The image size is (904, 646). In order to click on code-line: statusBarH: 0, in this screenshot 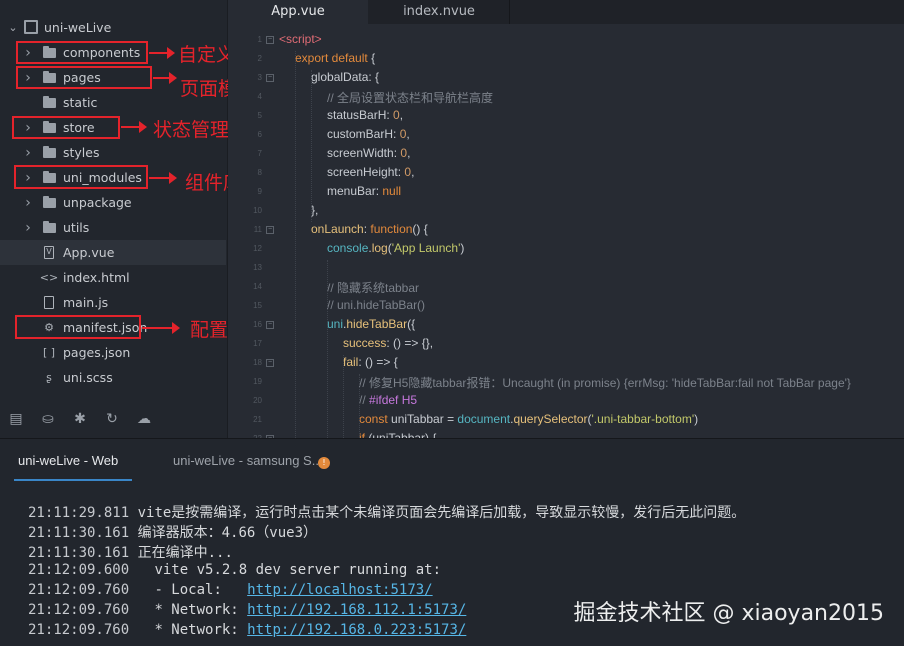, I will do `click(365, 115)`.